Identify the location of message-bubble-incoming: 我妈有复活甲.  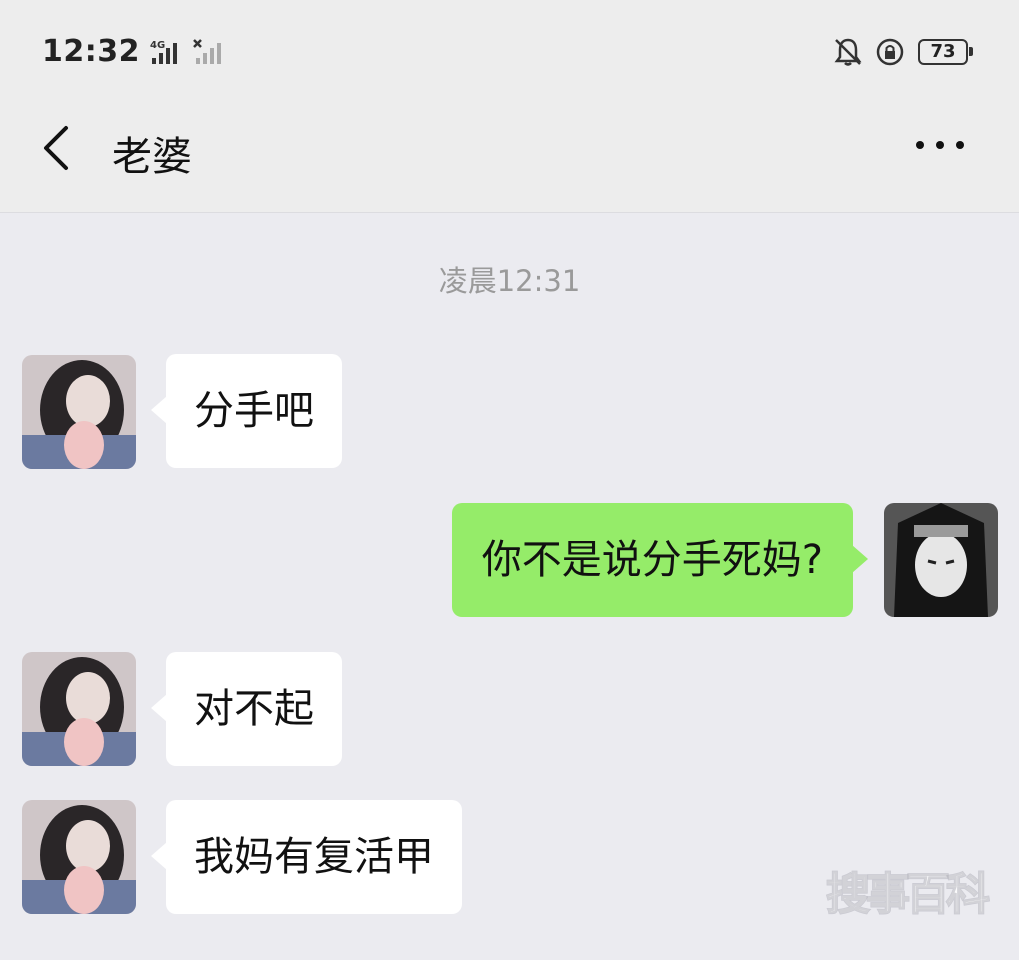
(306, 857).